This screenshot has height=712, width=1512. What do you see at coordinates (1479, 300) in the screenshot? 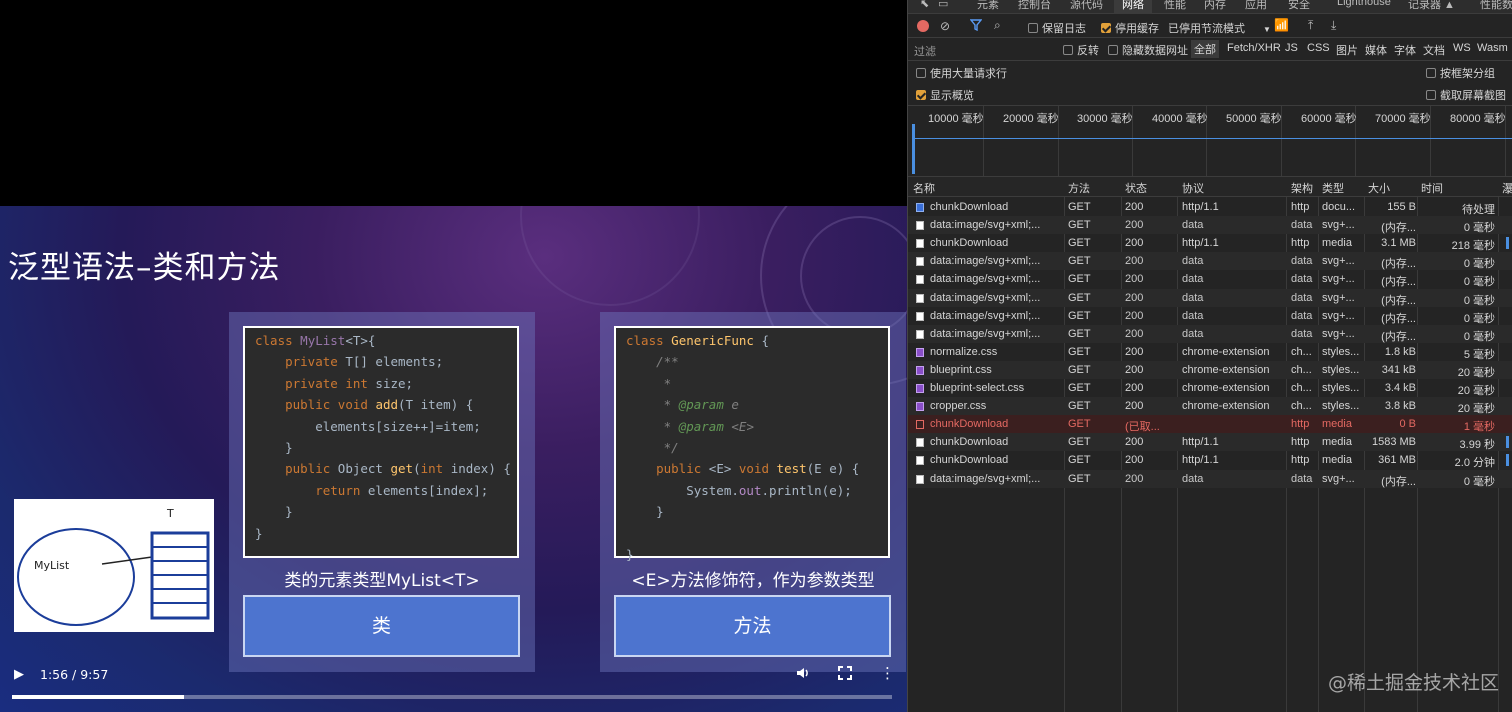
I see `cell-time: 0 毫秒` at bounding box center [1479, 300].